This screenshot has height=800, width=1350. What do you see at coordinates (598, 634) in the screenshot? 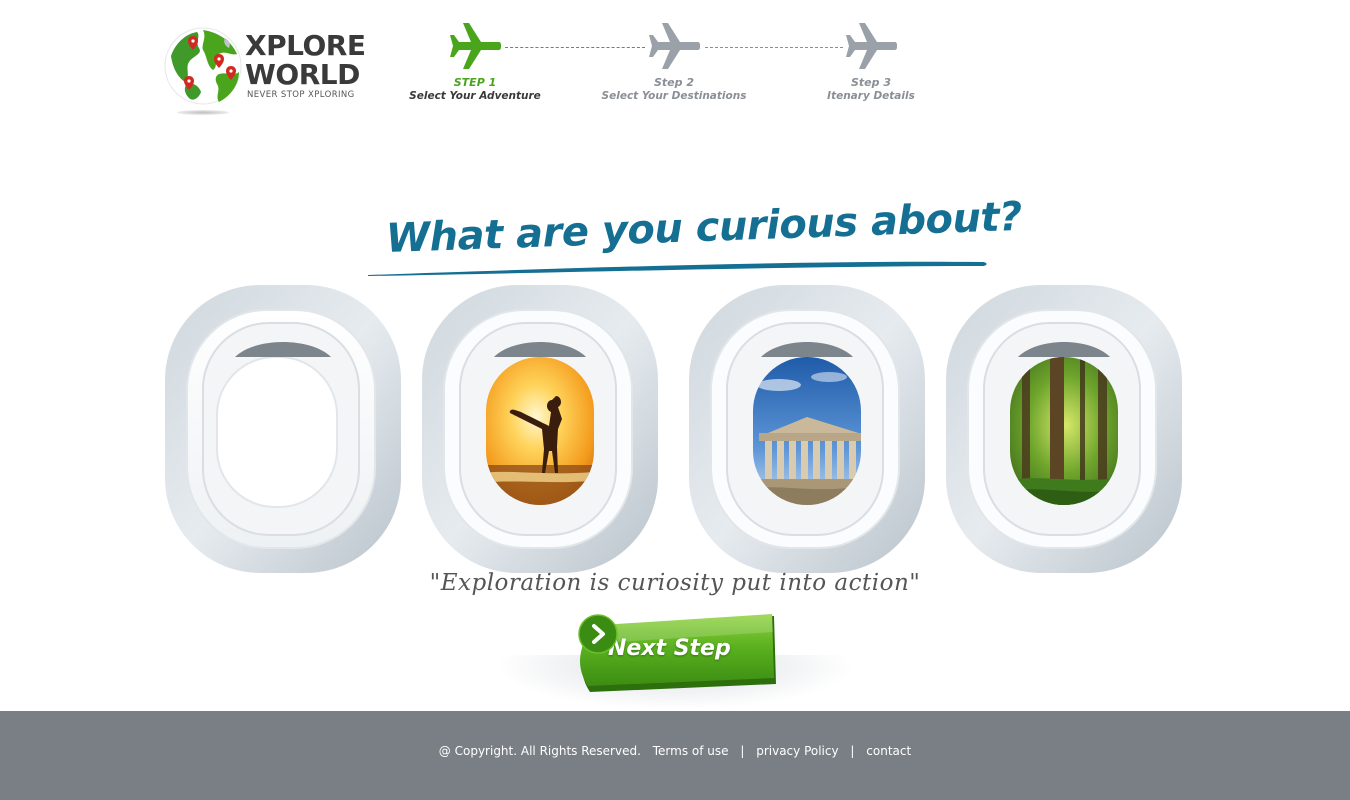
I see `chevron-right-icon` at bounding box center [598, 634].